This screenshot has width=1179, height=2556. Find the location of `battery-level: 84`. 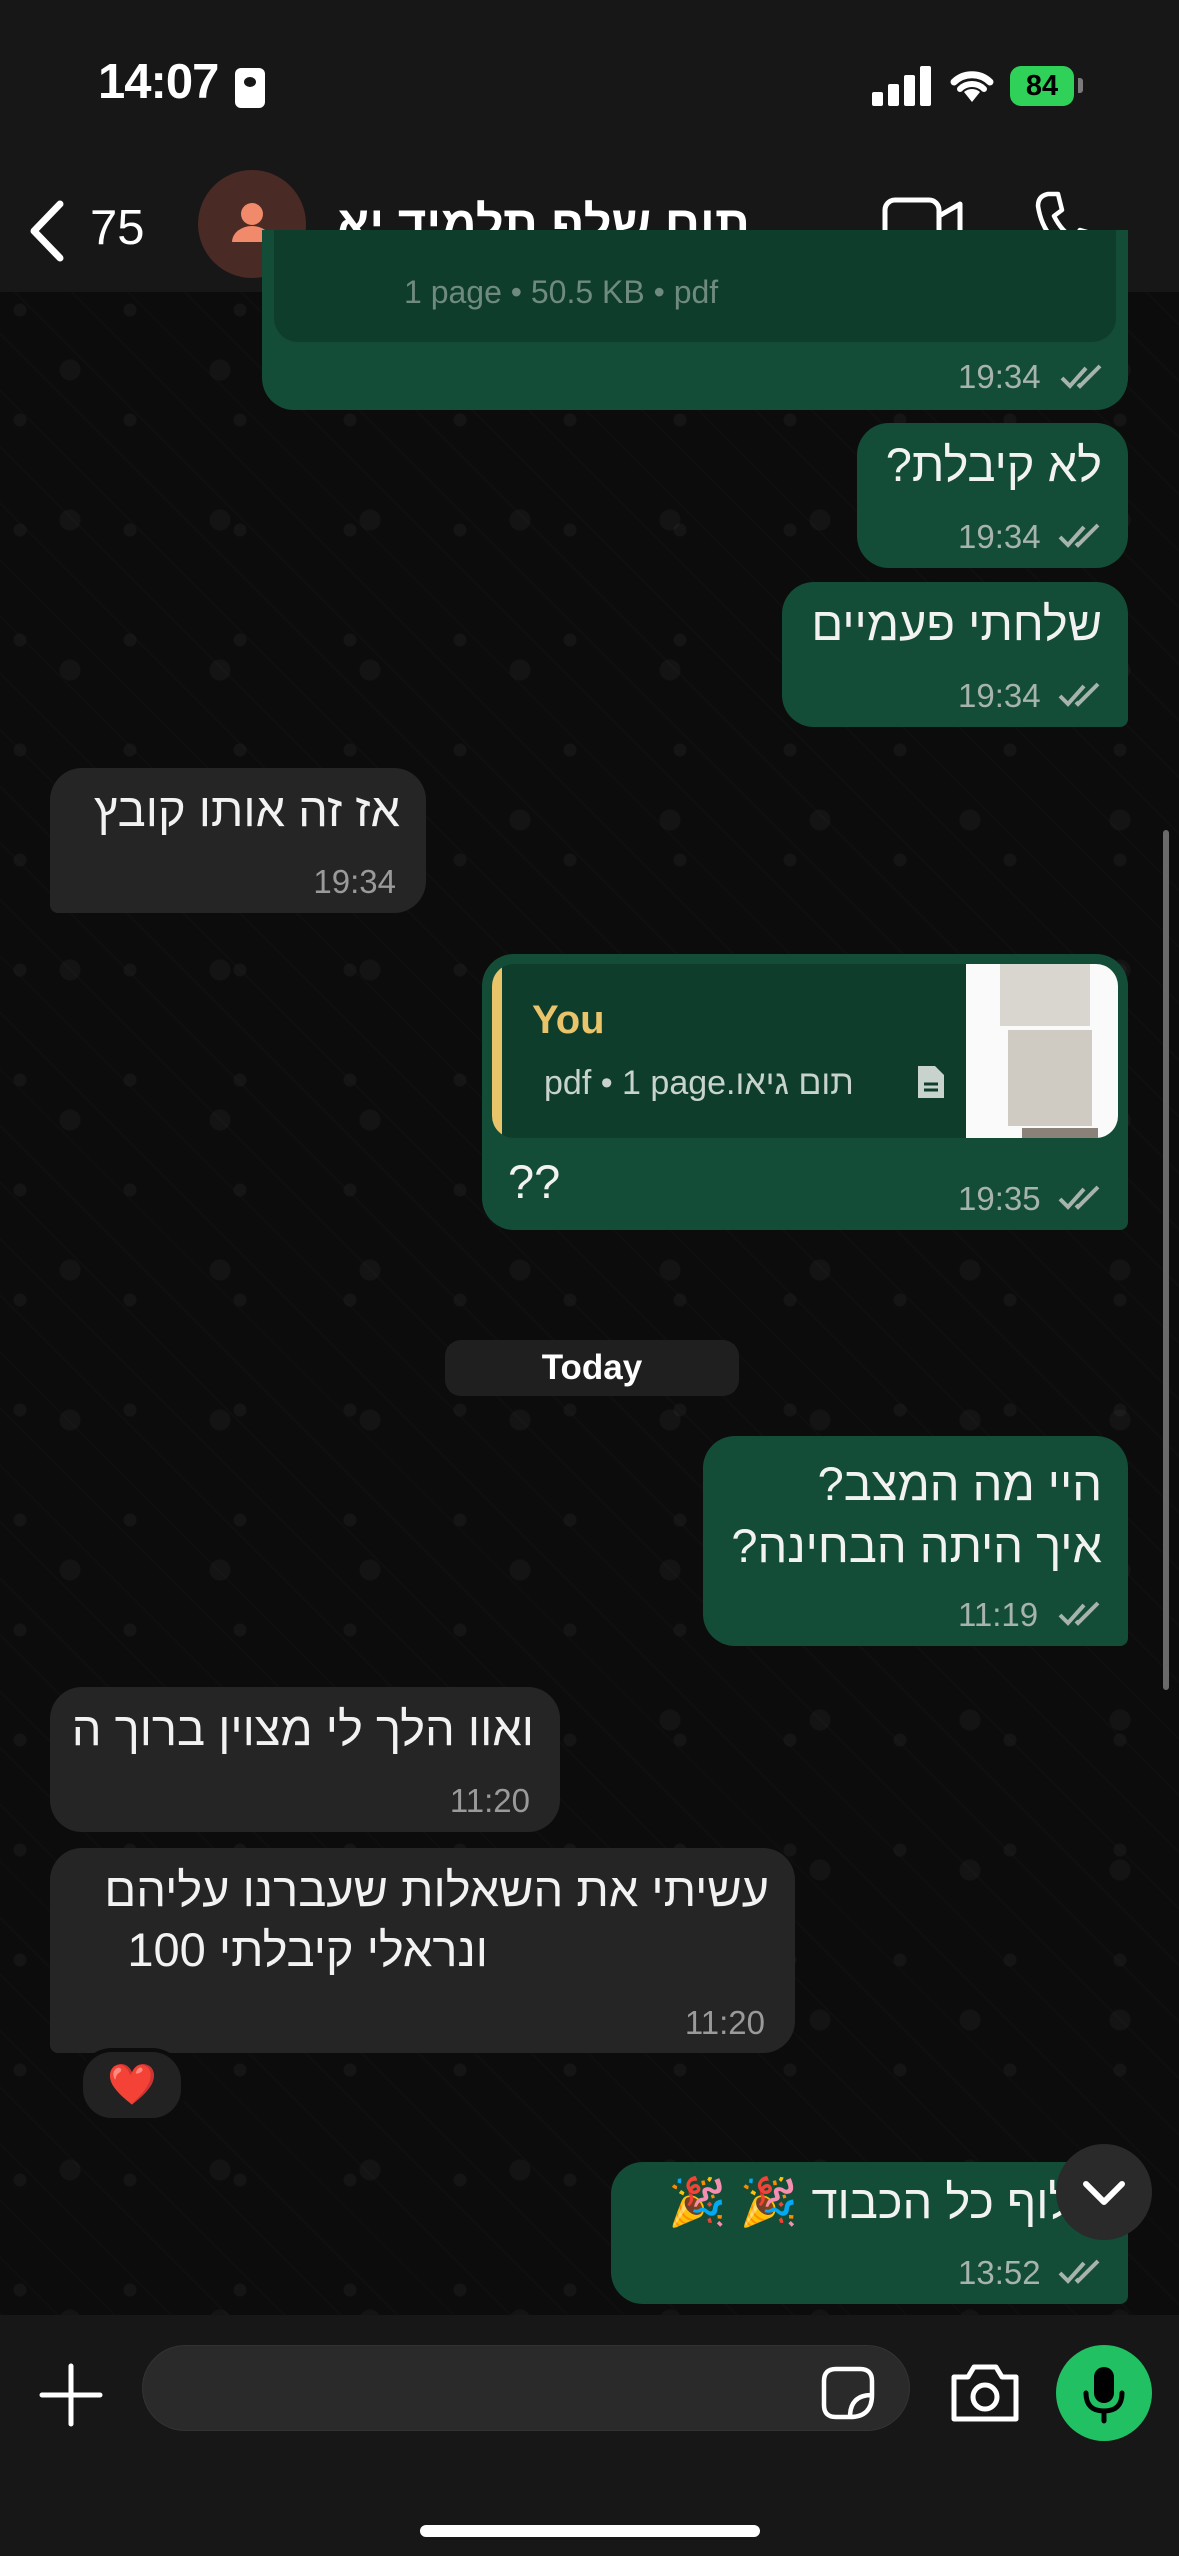

battery-level: 84 is located at coordinates (1042, 86).